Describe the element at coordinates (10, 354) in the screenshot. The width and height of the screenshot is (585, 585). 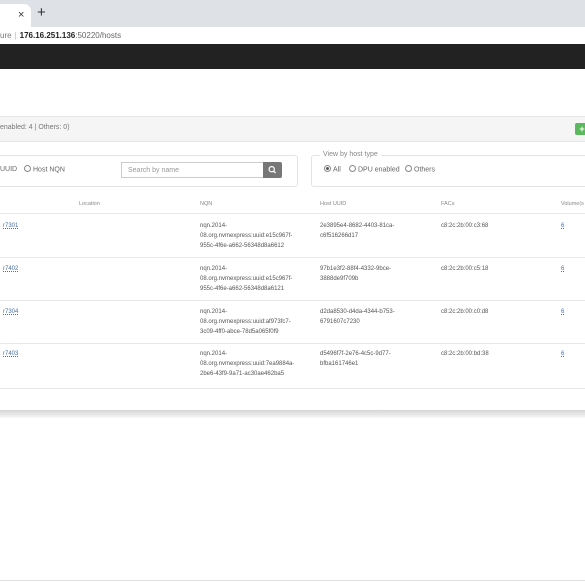
I see `host-name-link: r7403` at that location.